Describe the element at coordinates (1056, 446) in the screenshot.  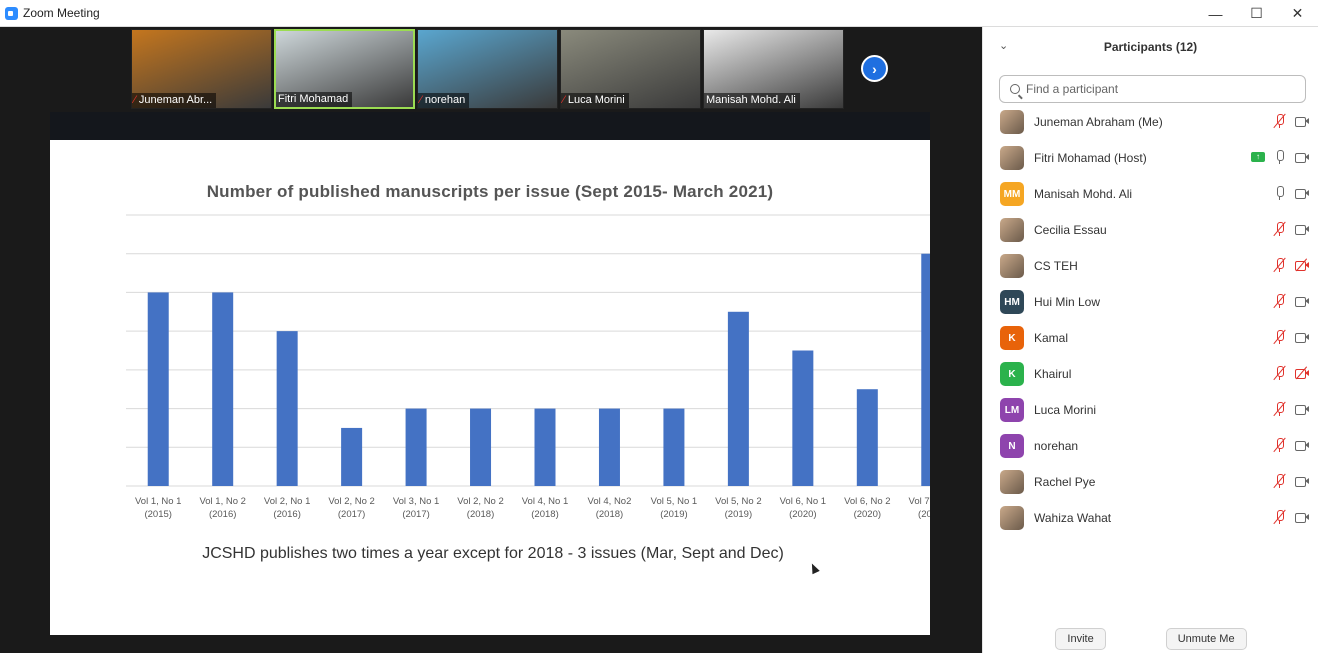
I see `participant-name: norehan` at that location.